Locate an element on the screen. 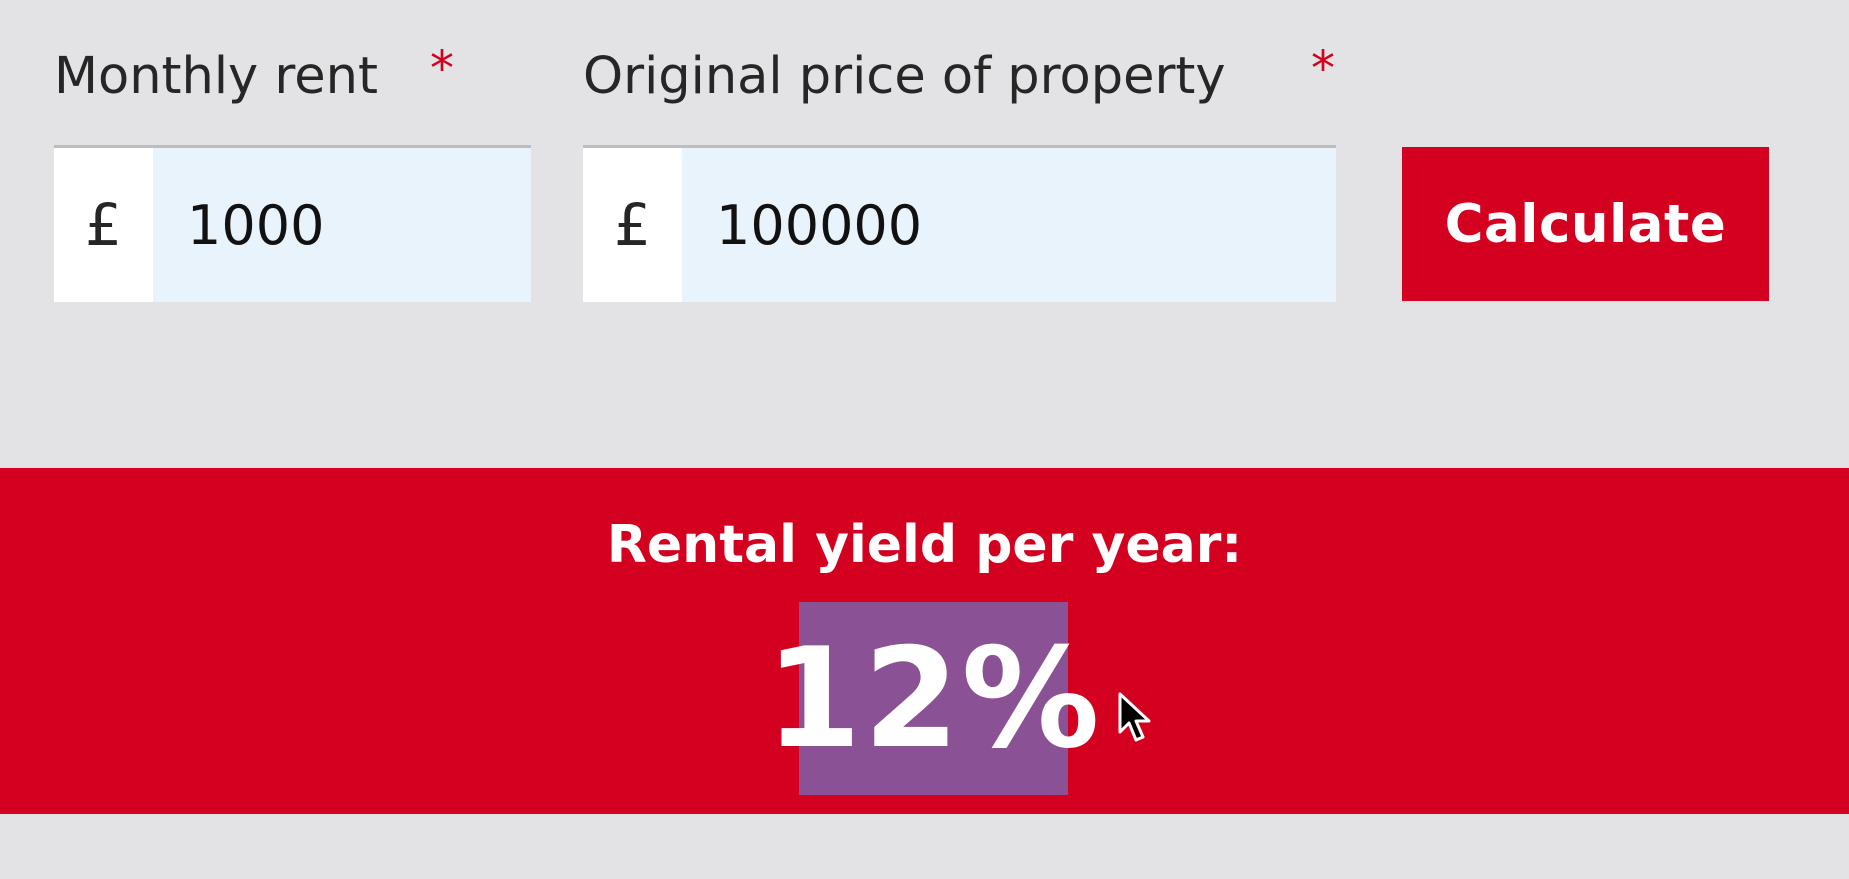 Image resolution: width=1849 pixels, height=879 pixels. mouse-pointer-icon is located at coordinates (1134, 717).